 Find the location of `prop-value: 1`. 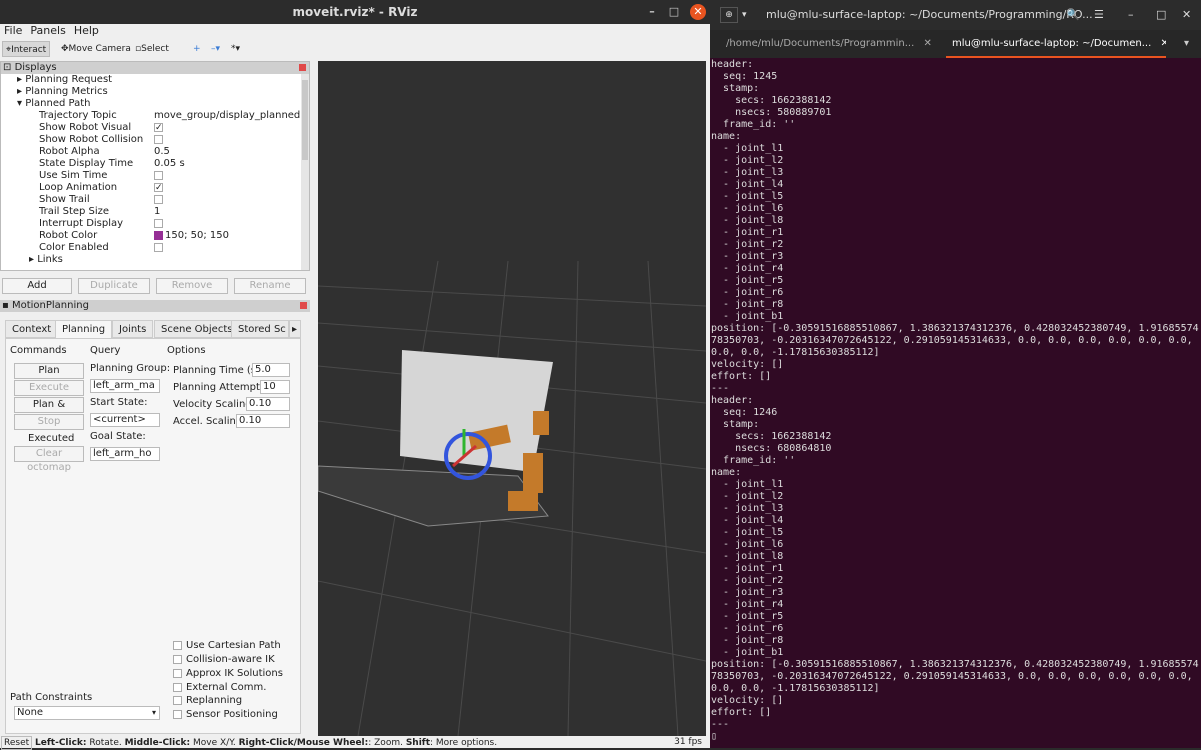

prop-value: 1 is located at coordinates (157, 211).